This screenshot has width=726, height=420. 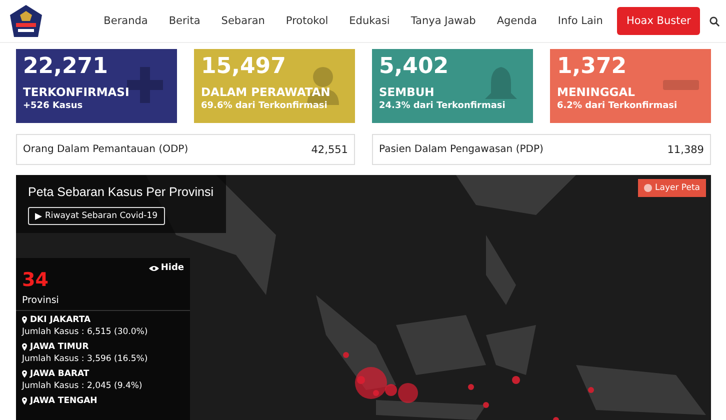 I want to click on map-title: Peta Sebaran Kasus Per Provinsi, so click(x=121, y=192).